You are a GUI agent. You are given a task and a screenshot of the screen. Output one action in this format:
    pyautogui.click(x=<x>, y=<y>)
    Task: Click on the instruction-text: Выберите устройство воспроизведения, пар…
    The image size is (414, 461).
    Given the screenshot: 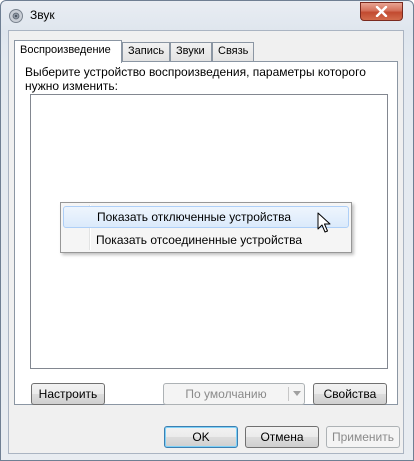 What is the action you would take?
    pyautogui.click(x=195, y=79)
    